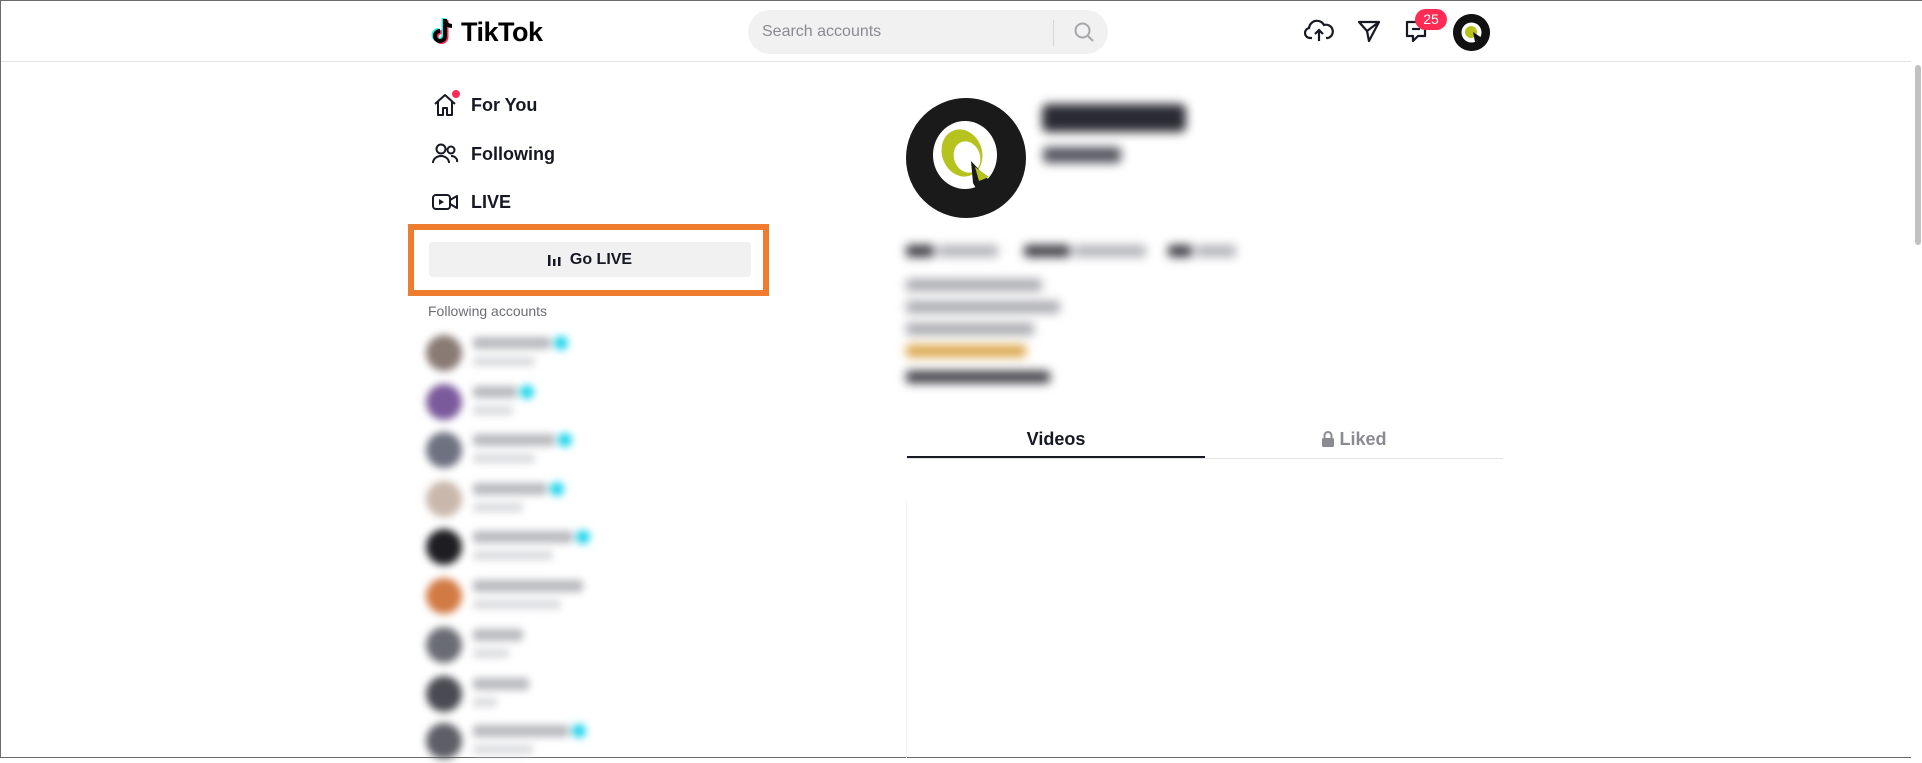 The width and height of the screenshot is (1922, 763). I want to click on profile-username-redacted, so click(1114, 118).